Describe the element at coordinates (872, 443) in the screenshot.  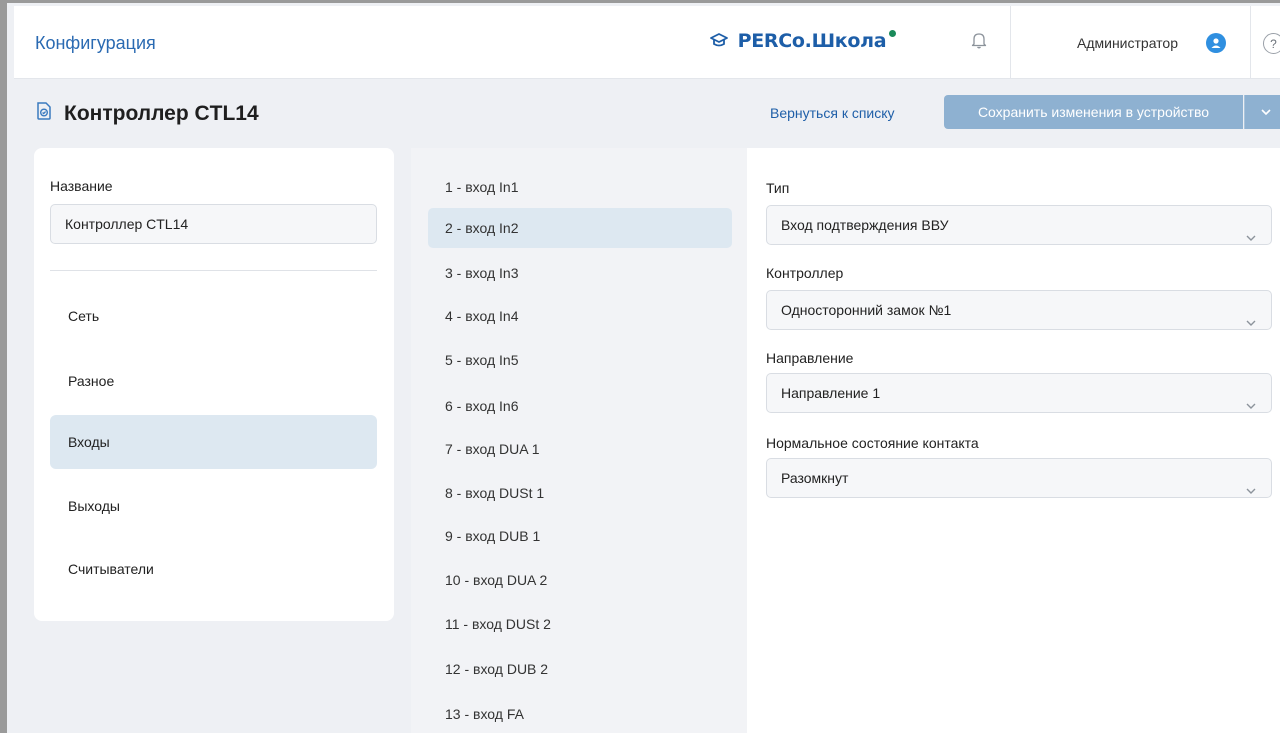
I see `contact-state-label: Нормальное состояние контакта` at that location.